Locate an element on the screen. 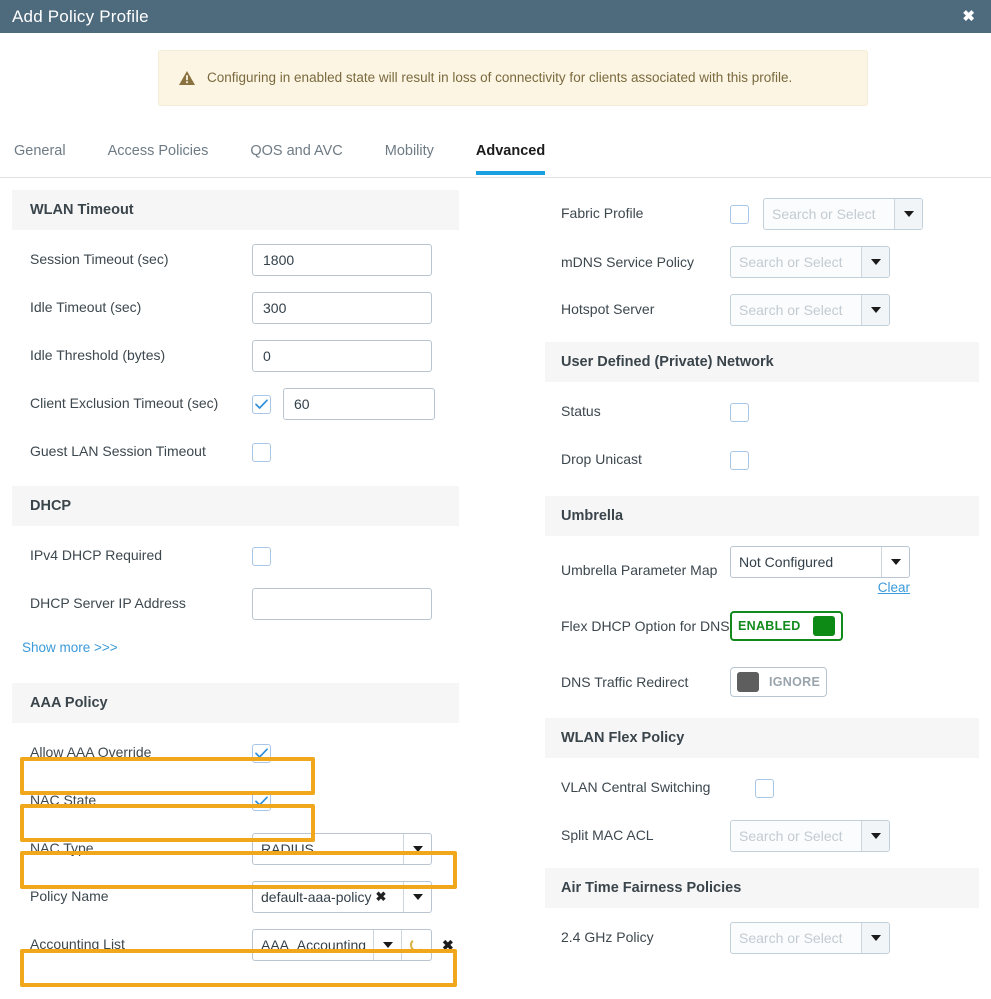 Image resolution: width=991 pixels, height=999 pixels. udn-drop-unicast-checkbox is located at coordinates (739, 460).